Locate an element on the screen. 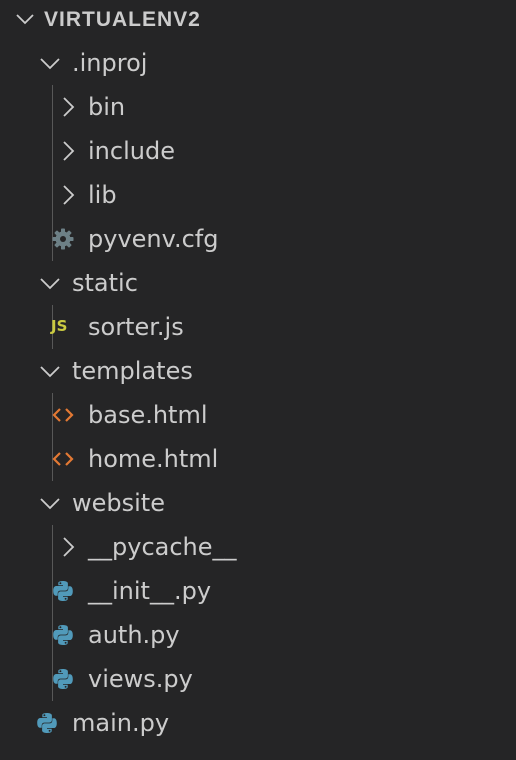 The width and height of the screenshot is (516, 760). folder-pycache: __pycache__ is located at coordinates (258, 547).